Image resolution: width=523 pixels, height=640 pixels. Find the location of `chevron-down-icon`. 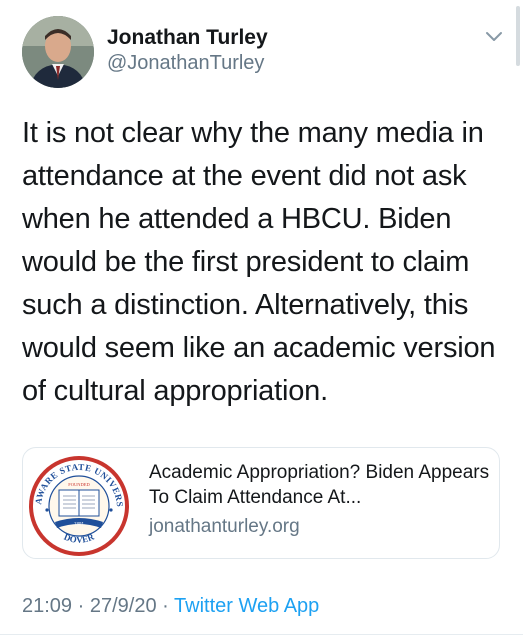

chevron-down-icon is located at coordinates (494, 37).